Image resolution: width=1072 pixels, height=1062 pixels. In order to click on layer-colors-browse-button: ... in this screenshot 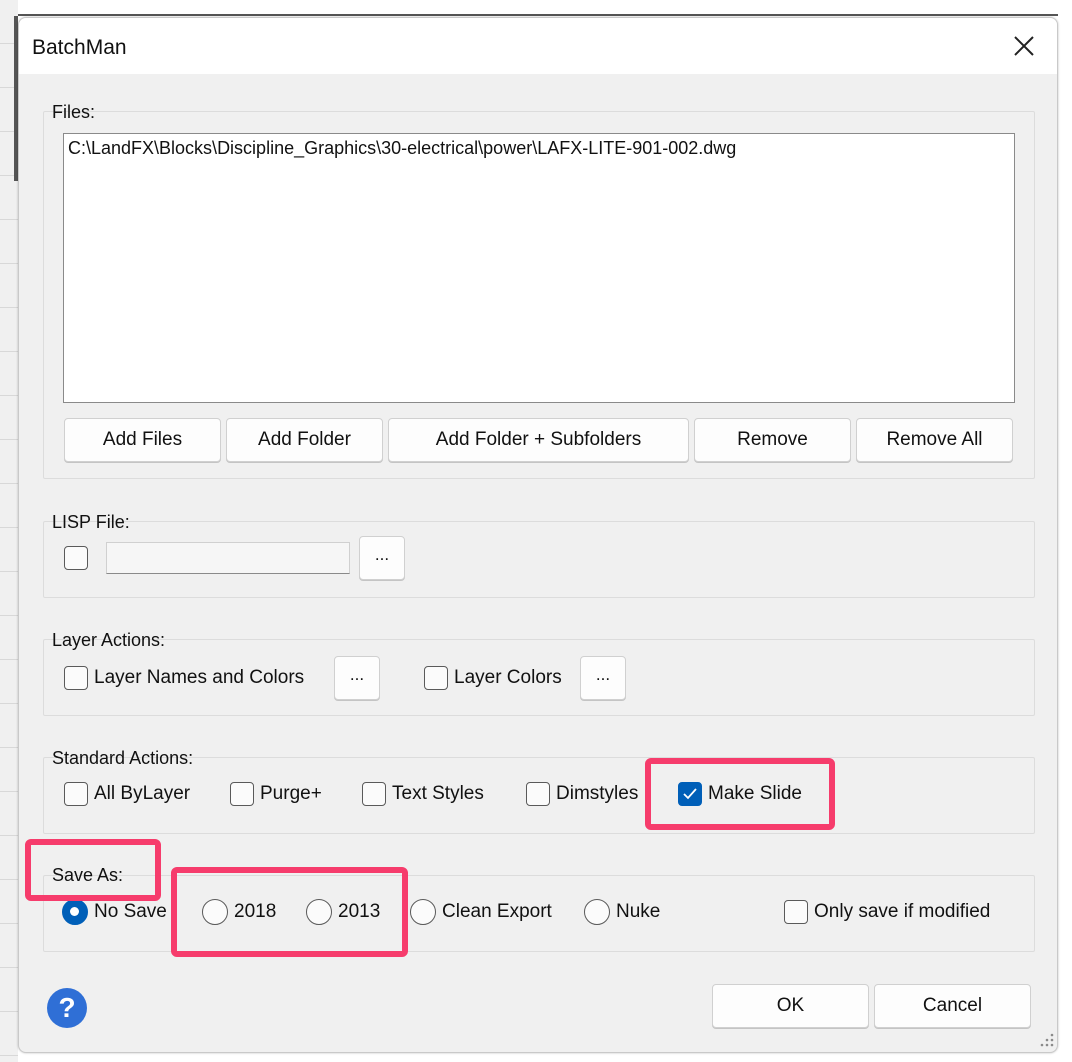, I will do `click(603, 678)`.